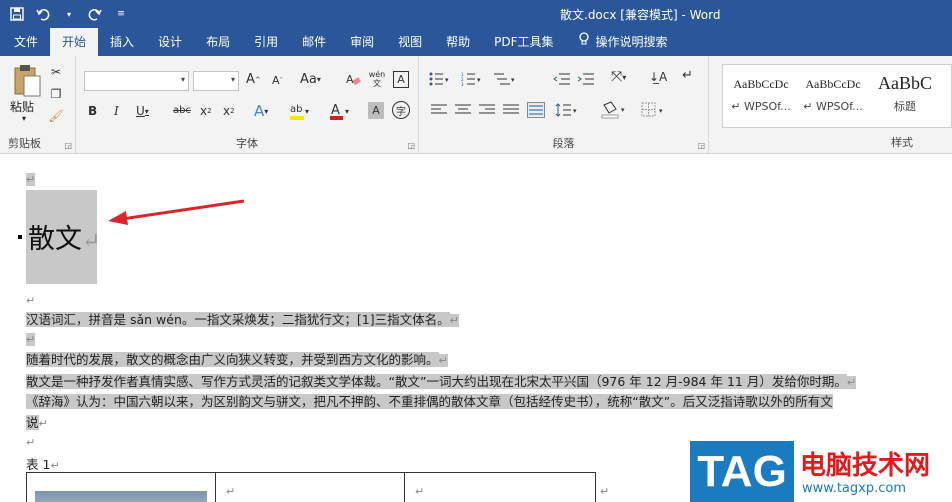 This screenshot has width=952, height=502. Describe the element at coordinates (136, 81) in the screenshot. I see `font-name-combo: ▾` at that location.